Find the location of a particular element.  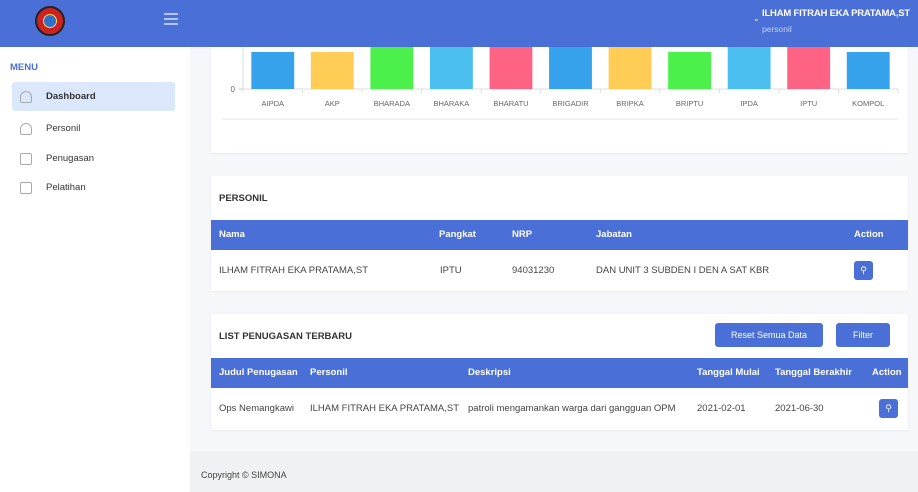

sidebar-item-label: Pelatihan is located at coordinates (66, 187).